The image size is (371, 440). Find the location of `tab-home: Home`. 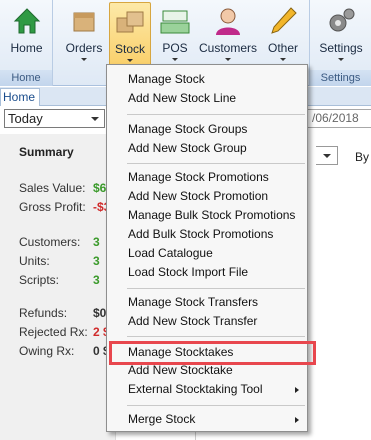

tab-home: Home is located at coordinates (20, 97).